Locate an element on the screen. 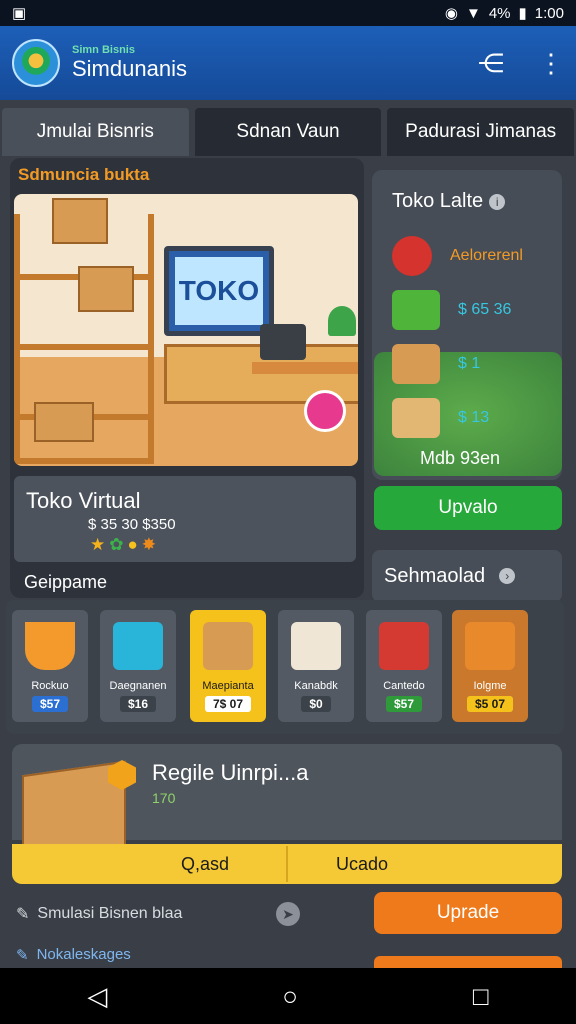  info-icon: › is located at coordinates (507, 576).